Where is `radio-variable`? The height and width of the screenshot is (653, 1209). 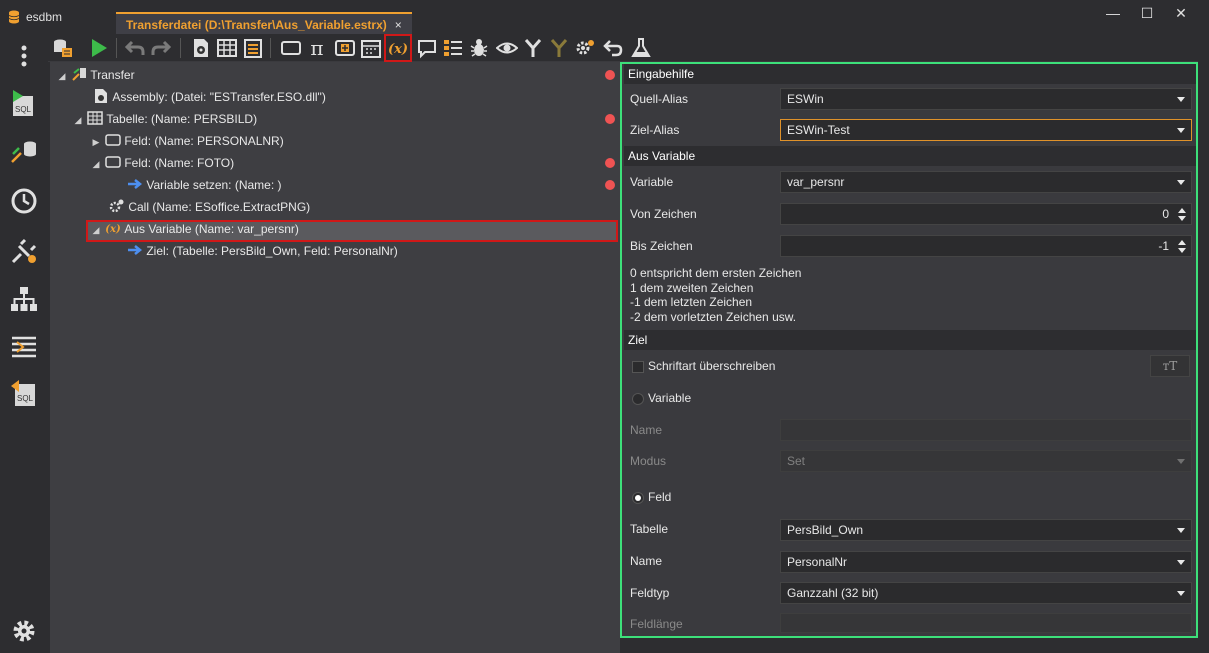 radio-variable is located at coordinates (638, 399).